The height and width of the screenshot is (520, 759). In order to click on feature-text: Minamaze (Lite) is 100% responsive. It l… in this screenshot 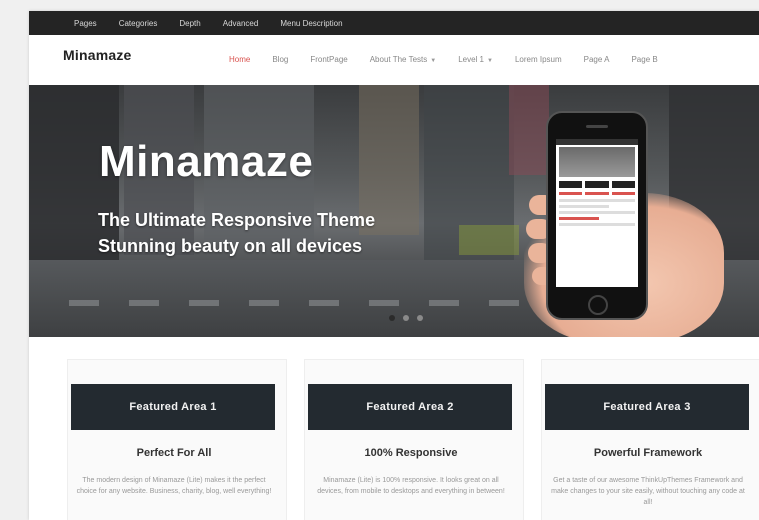, I will do `click(411, 486)`.